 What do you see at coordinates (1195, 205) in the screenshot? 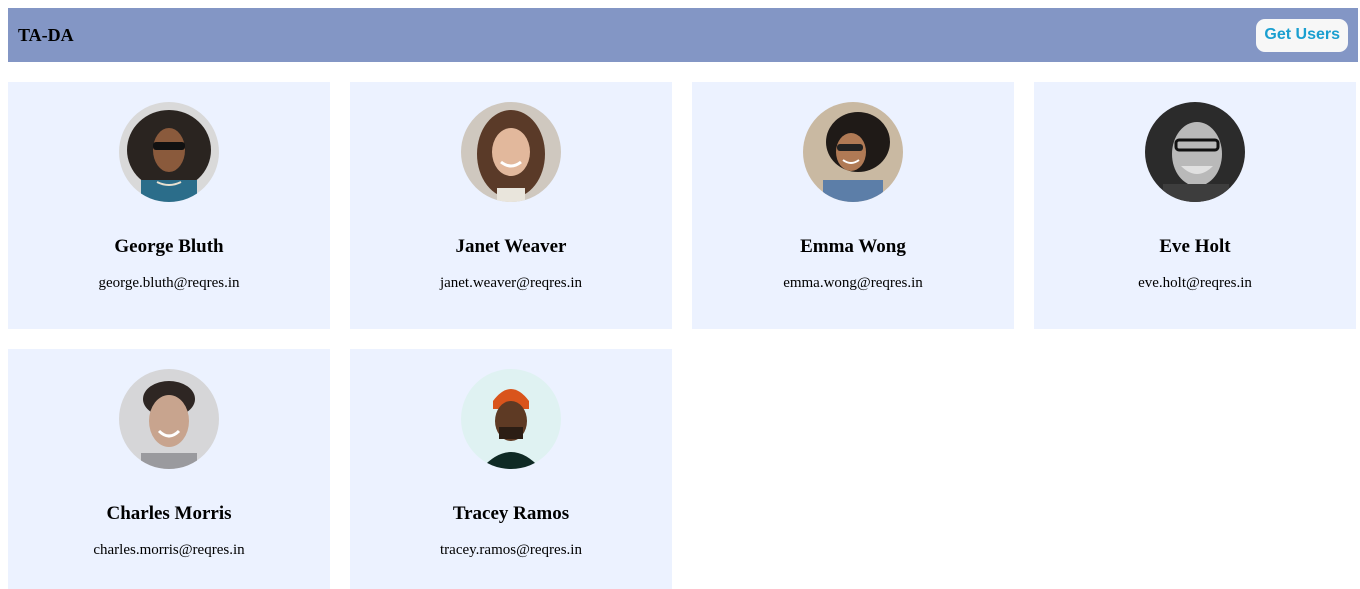
I see `user-card: Eve Holt eve.holt@reqres.in` at bounding box center [1195, 205].